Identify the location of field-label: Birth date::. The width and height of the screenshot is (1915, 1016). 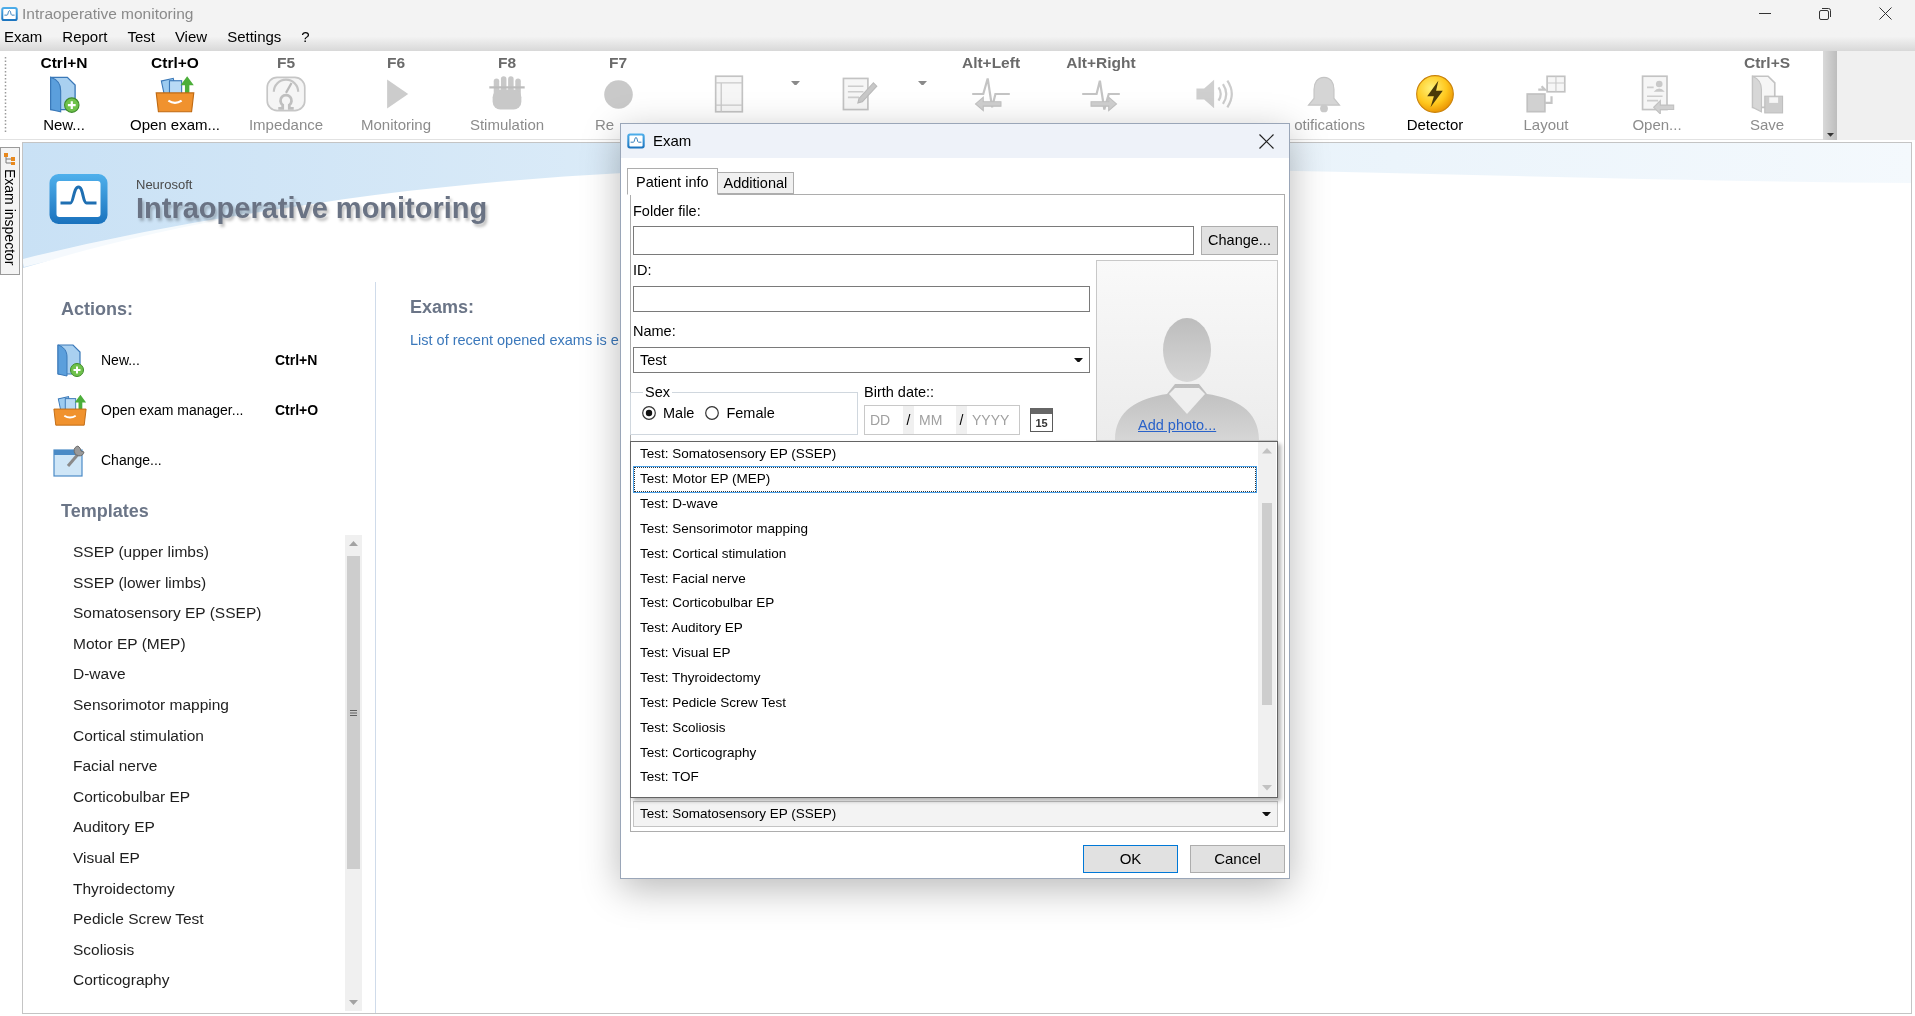
(899, 392).